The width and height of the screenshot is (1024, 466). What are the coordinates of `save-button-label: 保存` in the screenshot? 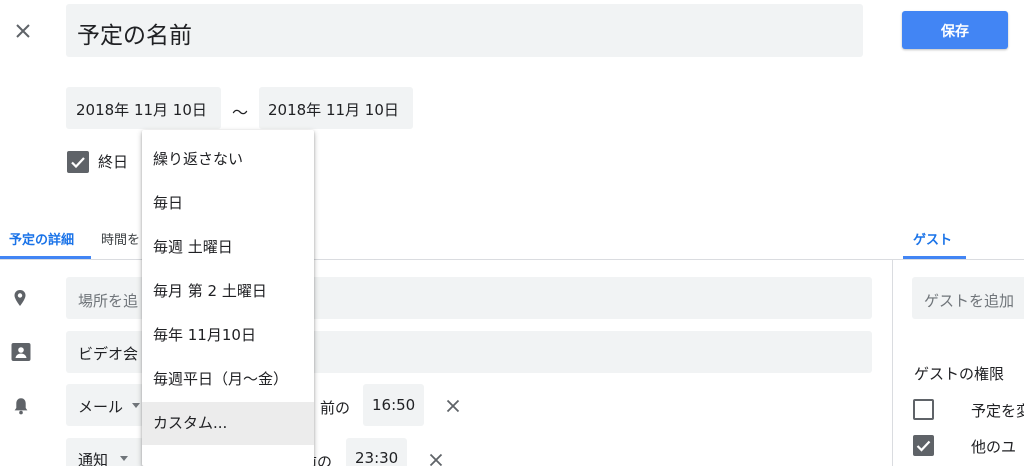 It's located at (955, 32).